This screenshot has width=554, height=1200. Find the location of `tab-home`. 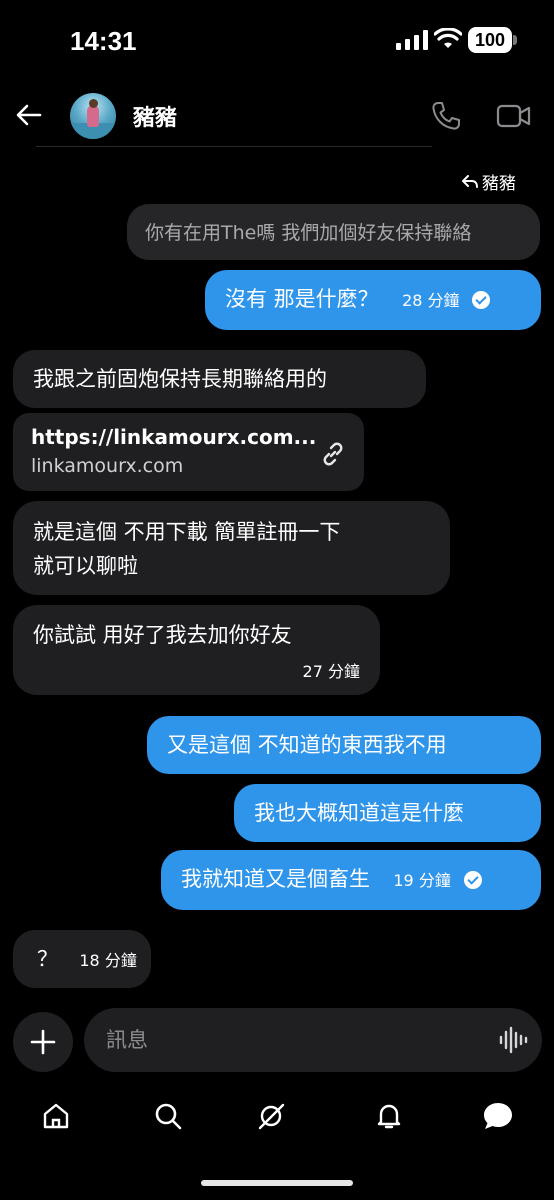

tab-home is located at coordinates (56, 1116).